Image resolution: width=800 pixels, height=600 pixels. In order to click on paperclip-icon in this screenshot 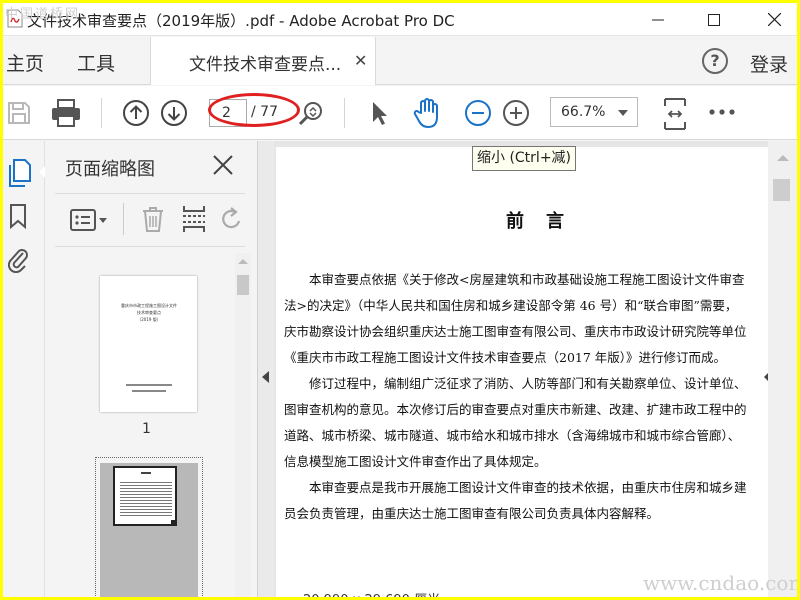, I will do `click(17, 261)`.